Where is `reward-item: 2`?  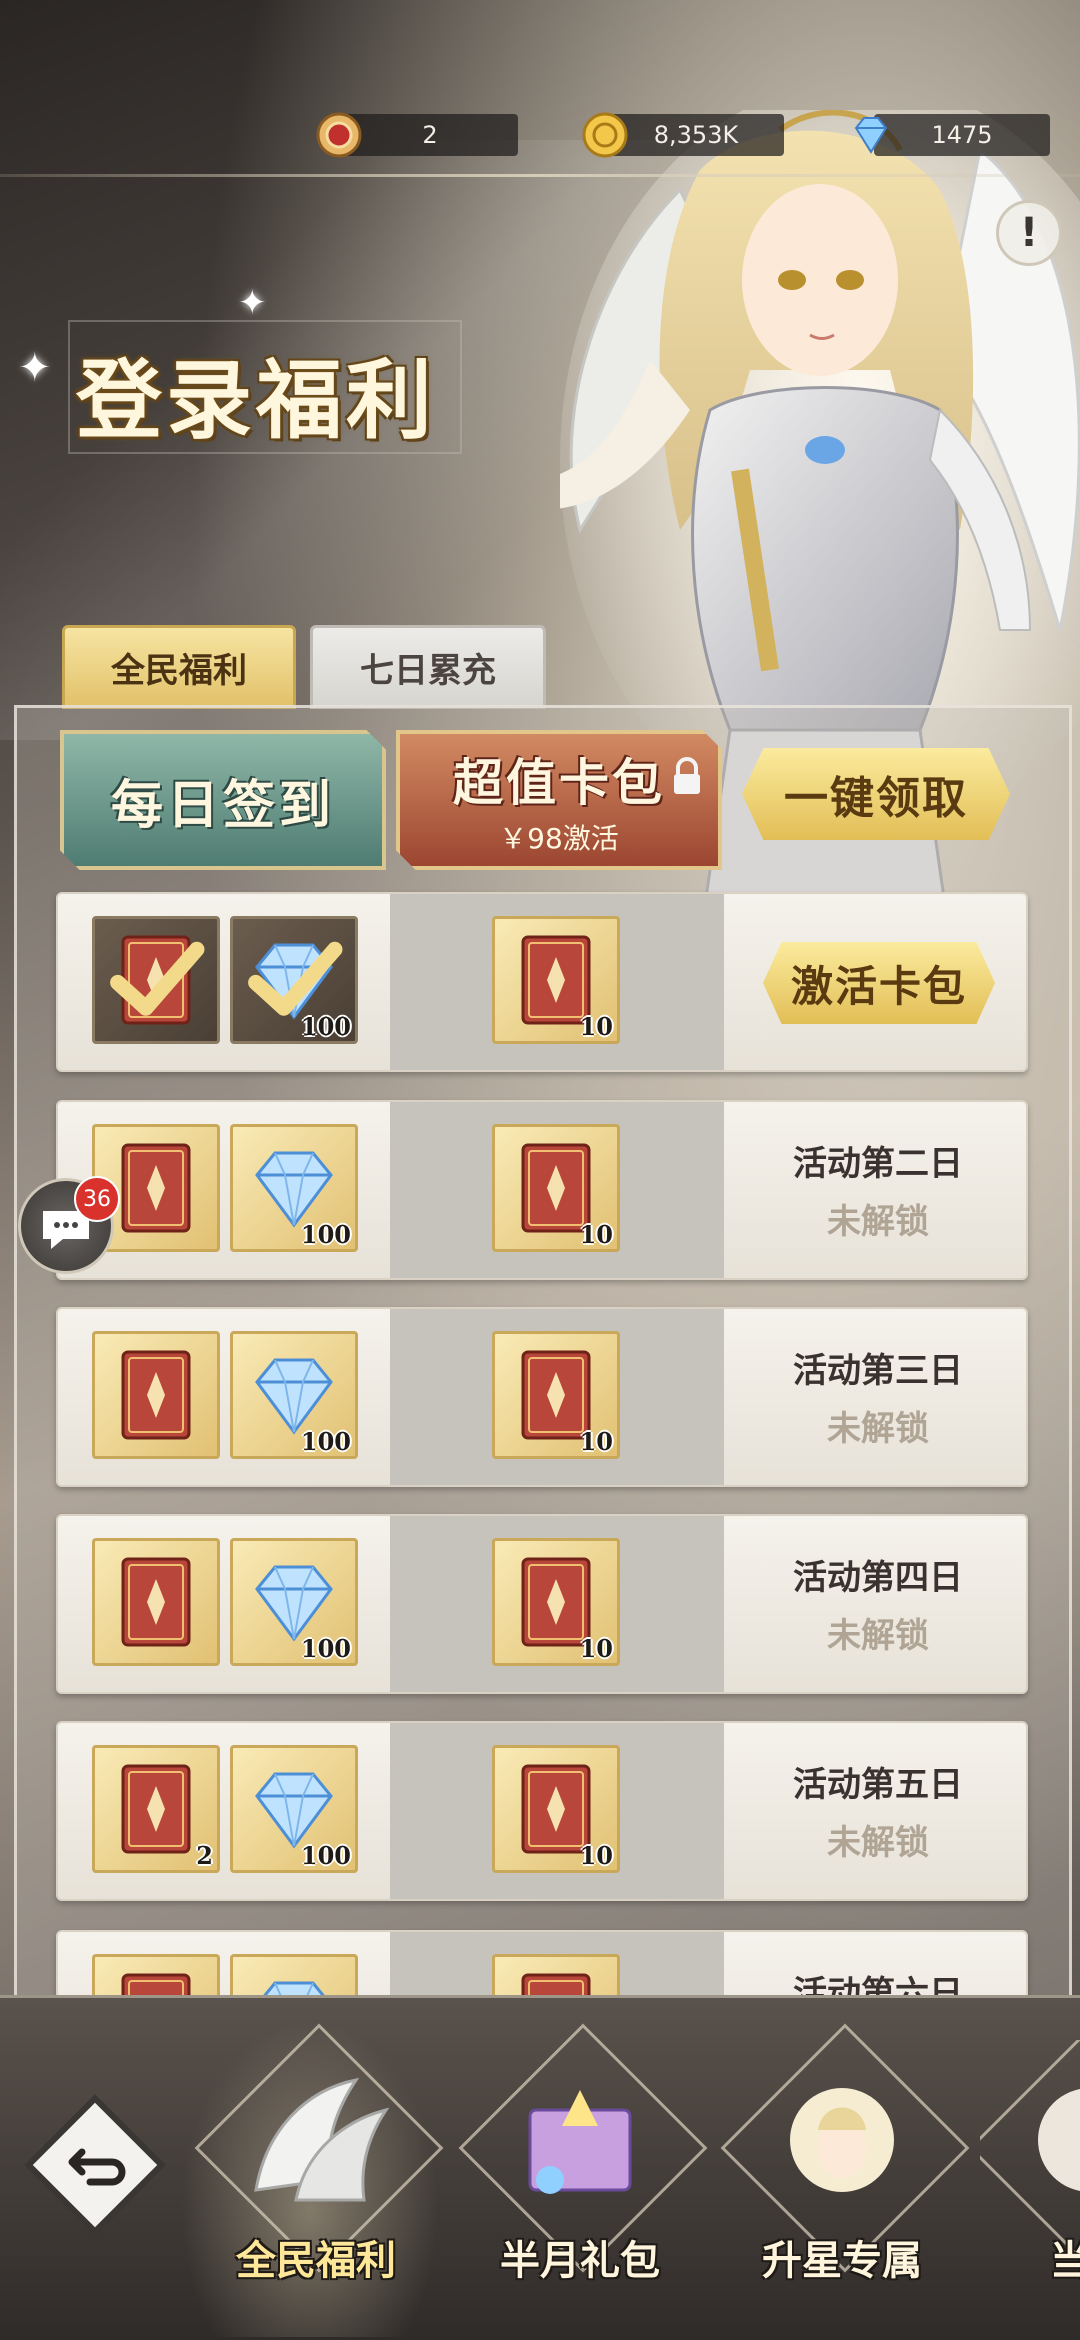 reward-item: 2 is located at coordinates (156, 1809).